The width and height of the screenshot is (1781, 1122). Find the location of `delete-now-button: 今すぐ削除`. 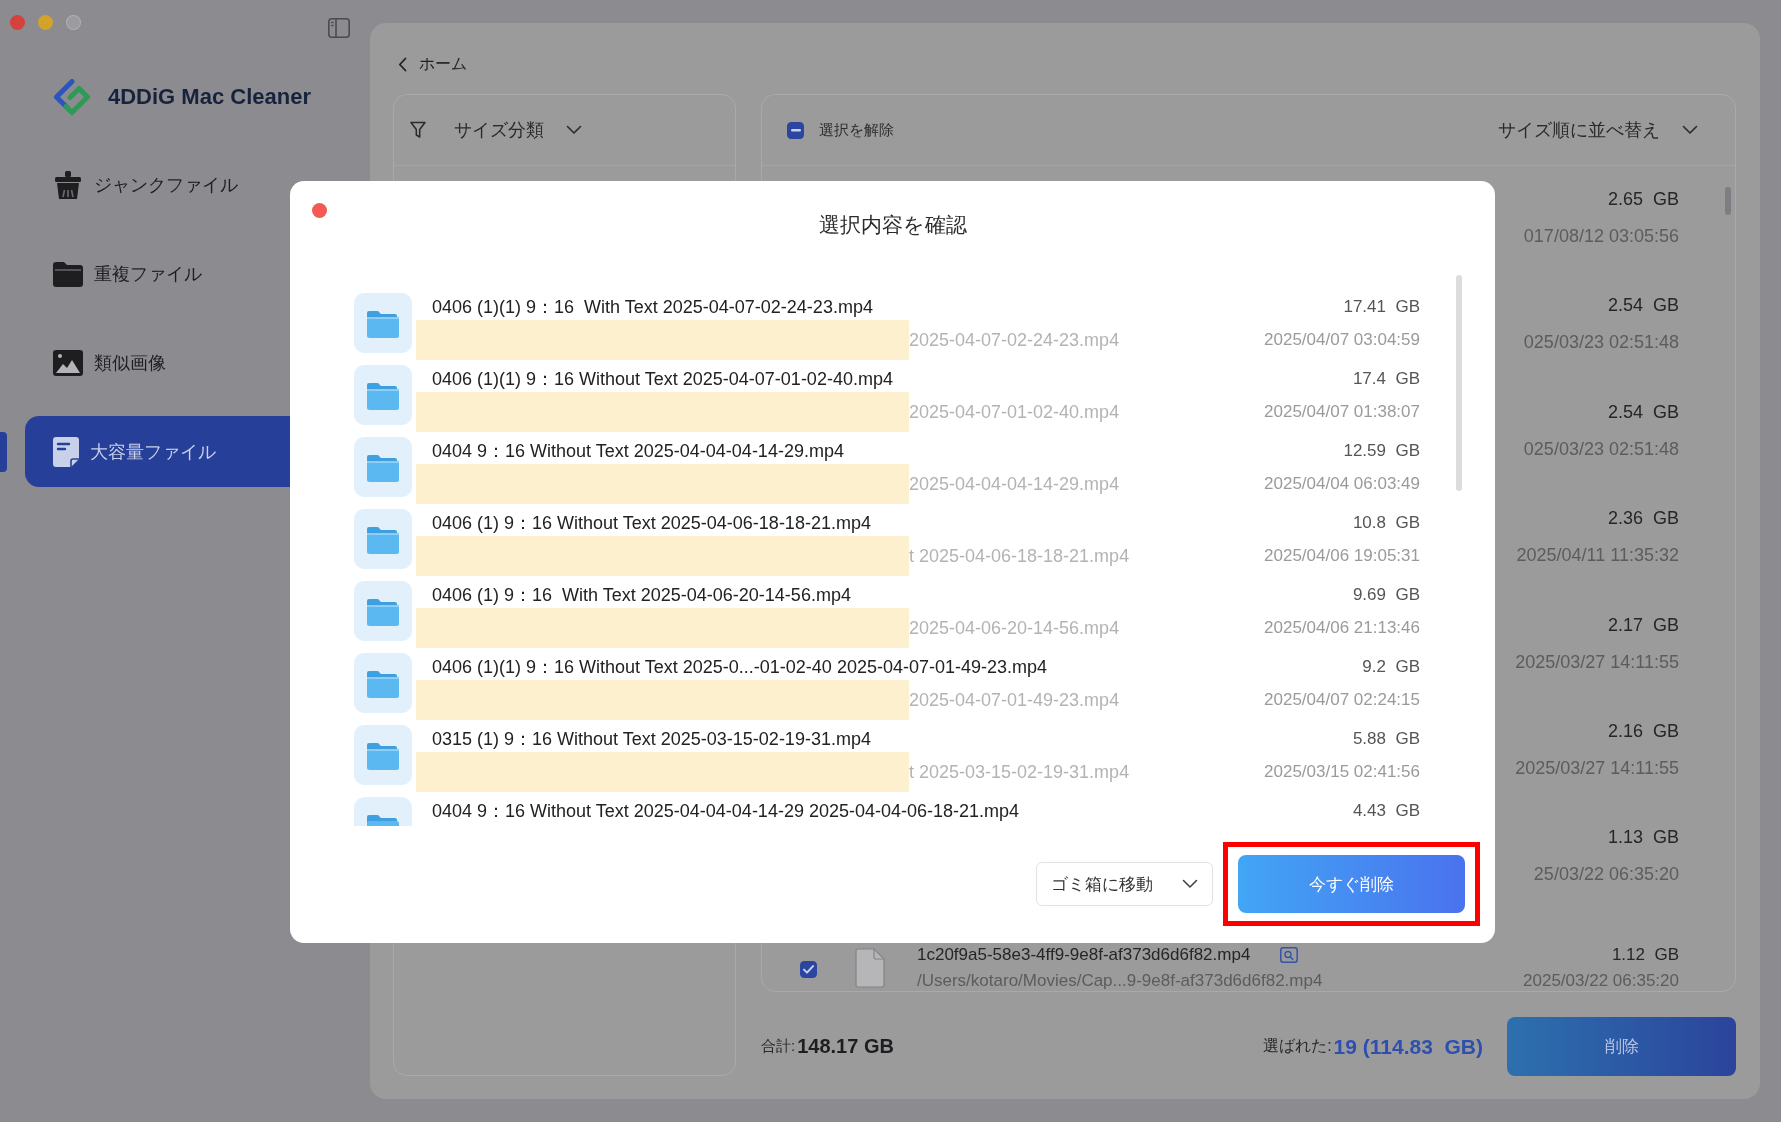

delete-now-button: 今すぐ削除 is located at coordinates (1351, 884).